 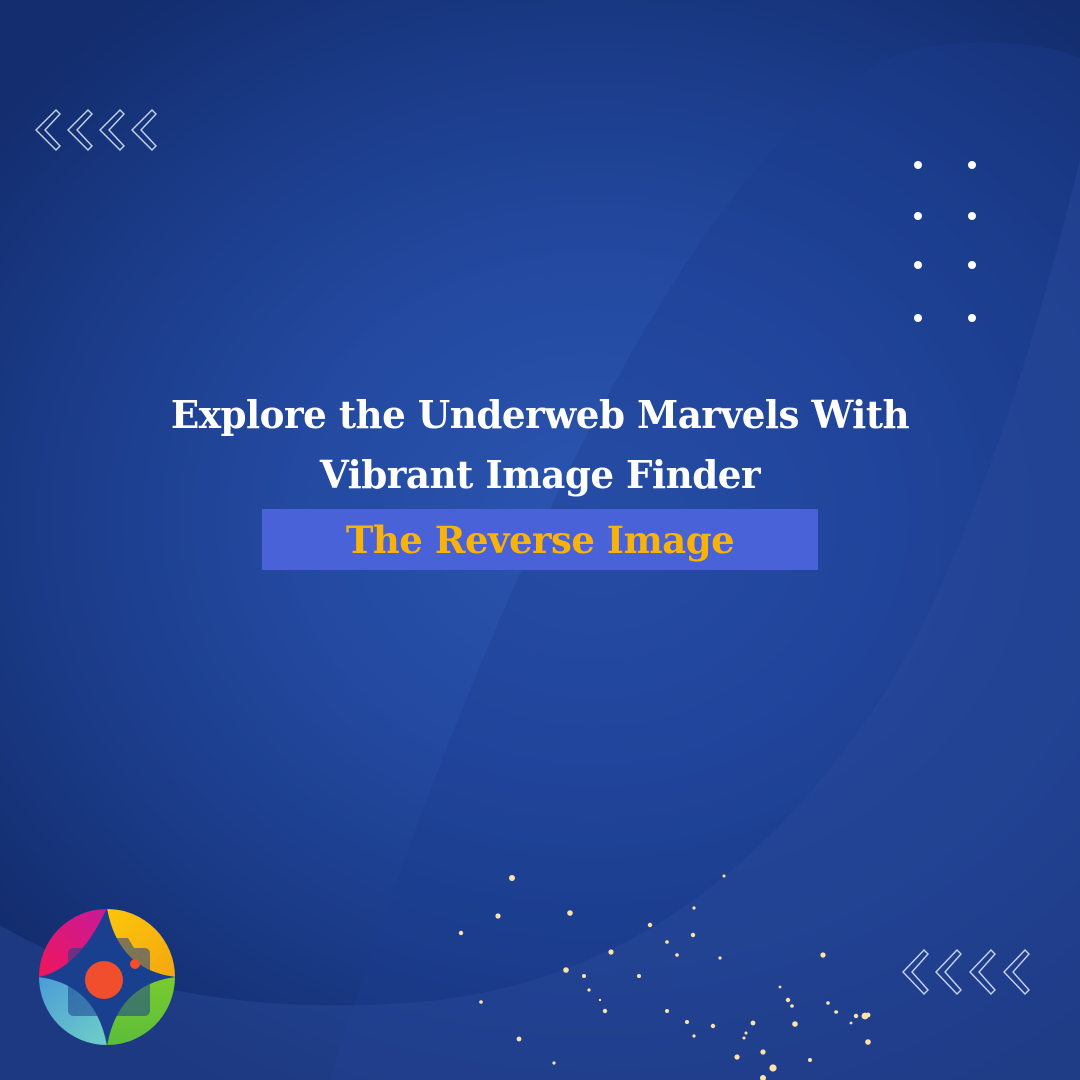 I want to click on headline-line-2: Vibrant Image Finder, so click(x=540, y=474).